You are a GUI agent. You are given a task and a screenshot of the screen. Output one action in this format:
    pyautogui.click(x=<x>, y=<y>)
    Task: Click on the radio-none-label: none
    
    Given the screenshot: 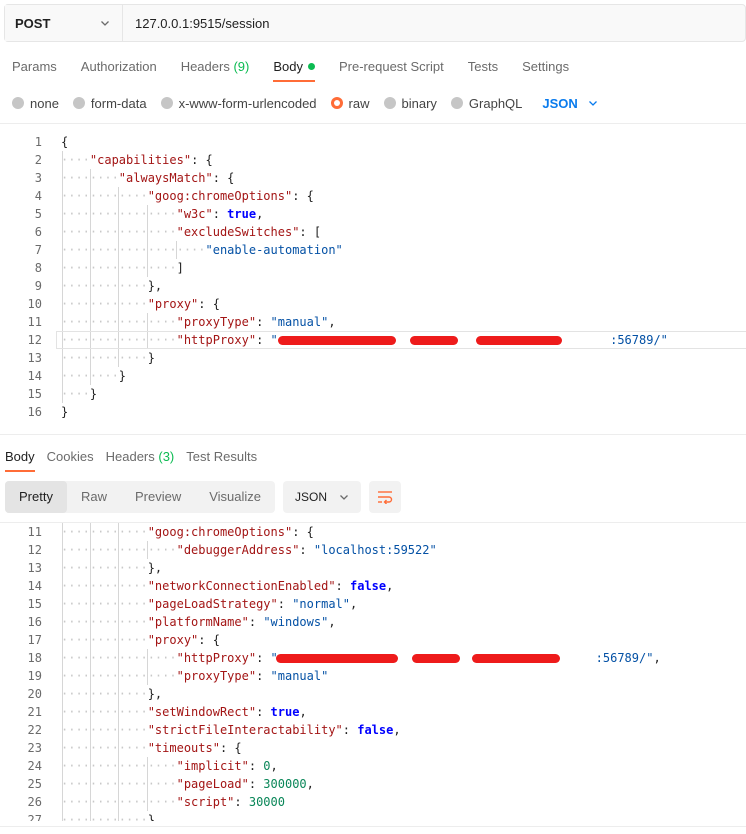 What is the action you would take?
    pyautogui.click(x=44, y=103)
    